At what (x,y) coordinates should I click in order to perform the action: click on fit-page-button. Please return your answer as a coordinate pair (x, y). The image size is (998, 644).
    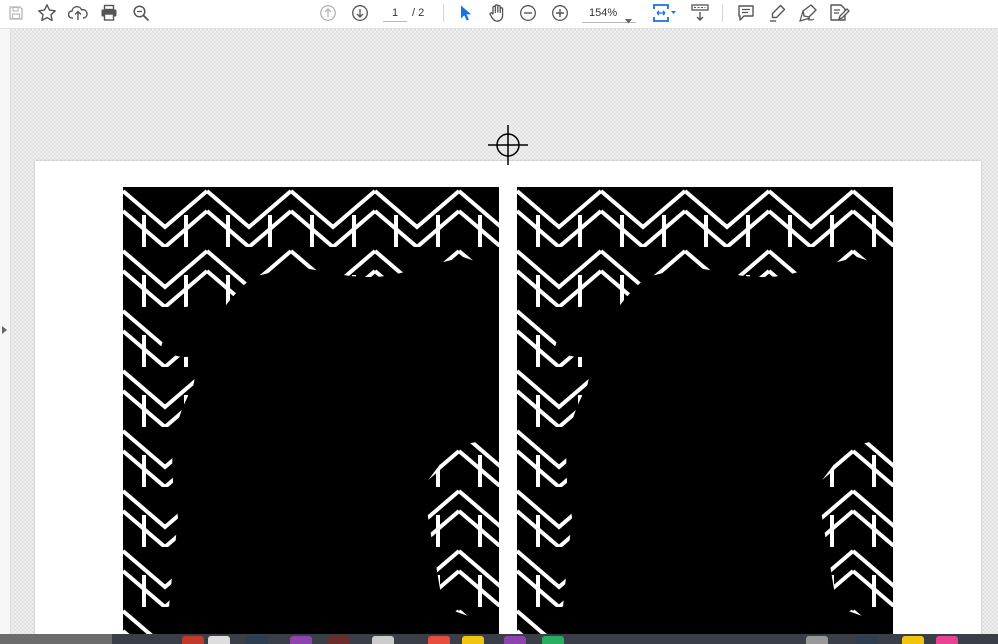
    Looking at the image, I should click on (664, 13).